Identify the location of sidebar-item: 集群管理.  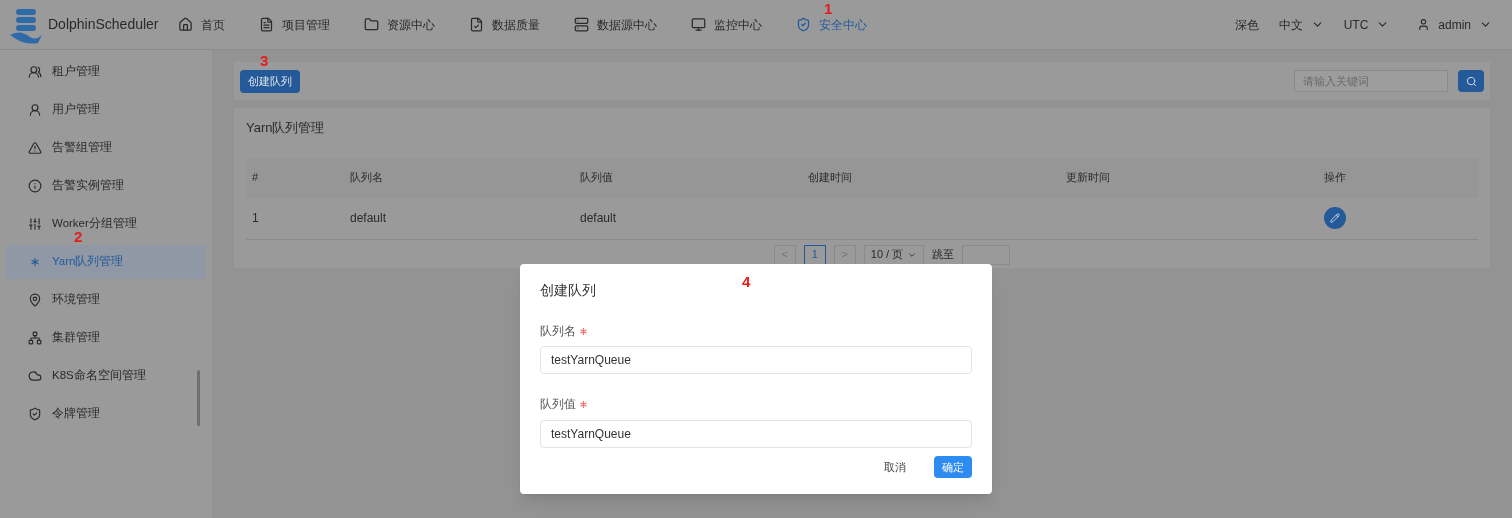
(106, 338).